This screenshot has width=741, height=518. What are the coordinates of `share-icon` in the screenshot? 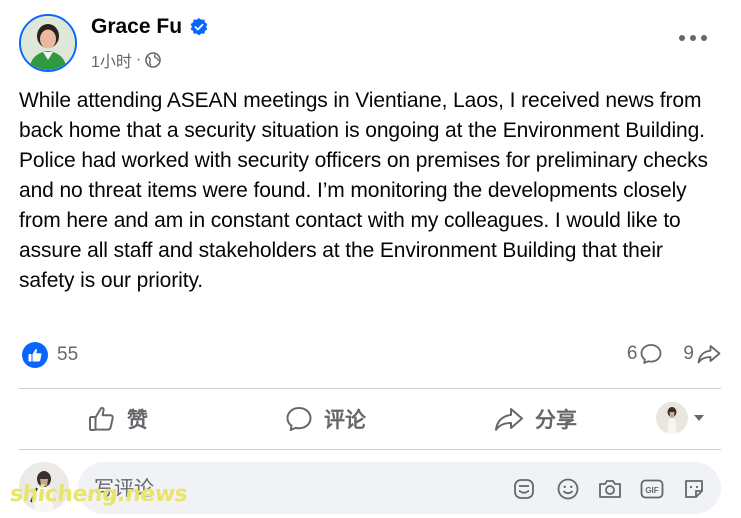 It's located at (509, 419).